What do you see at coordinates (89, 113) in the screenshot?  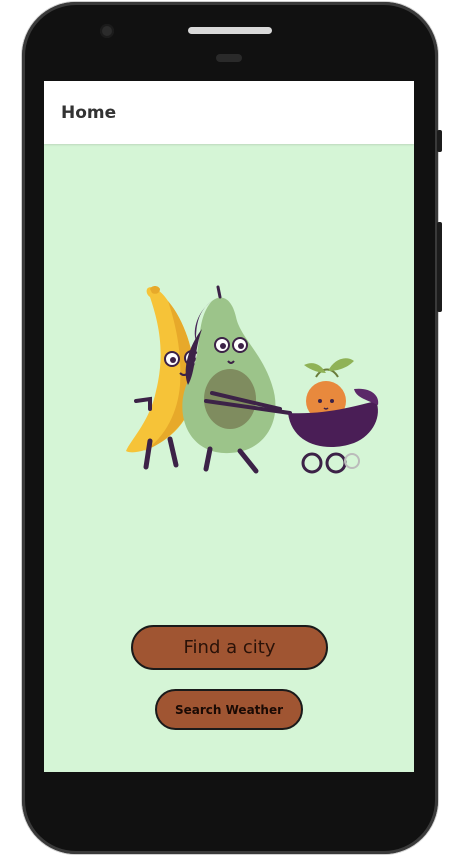 I see `page-title: Home` at bounding box center [89, 113].